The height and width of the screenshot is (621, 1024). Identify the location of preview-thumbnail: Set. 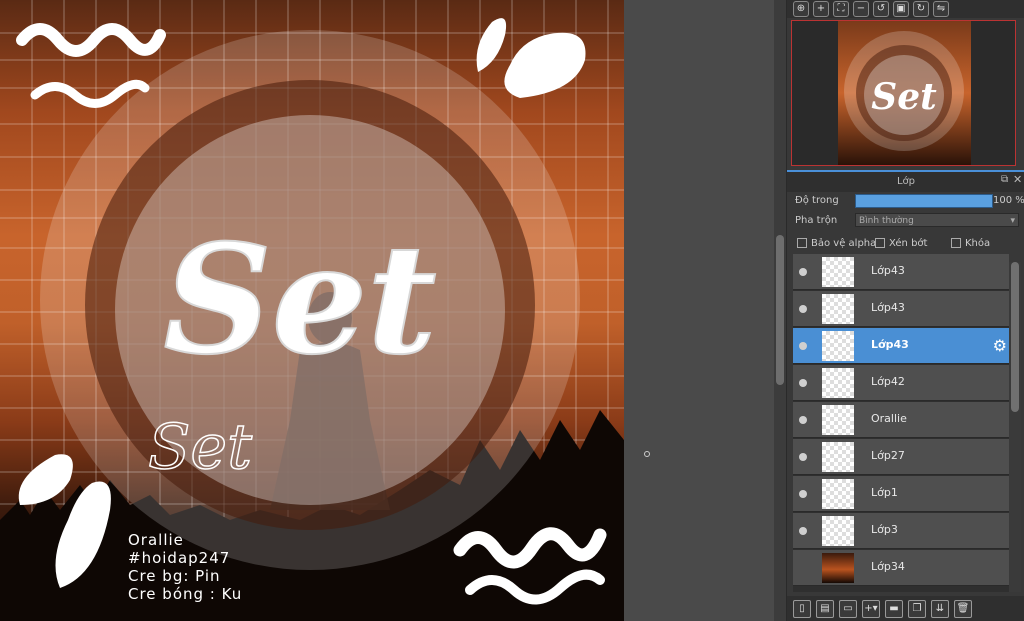
(904, 93).